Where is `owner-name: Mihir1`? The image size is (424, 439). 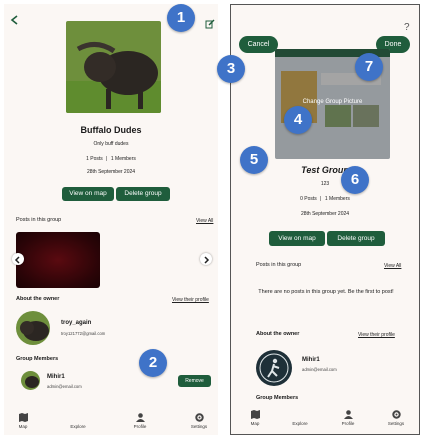 owner-name: Mihir1 is located at coordinates (311, 360).